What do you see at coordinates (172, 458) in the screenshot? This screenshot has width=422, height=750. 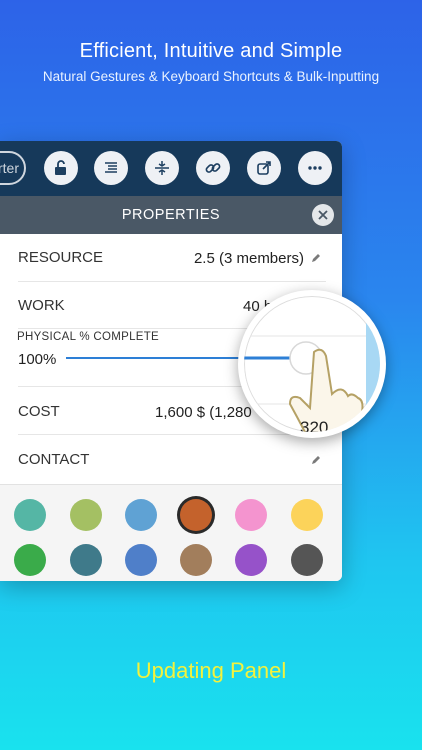 I see `contact-row: CONTACT` at bounding box center [172, 458].